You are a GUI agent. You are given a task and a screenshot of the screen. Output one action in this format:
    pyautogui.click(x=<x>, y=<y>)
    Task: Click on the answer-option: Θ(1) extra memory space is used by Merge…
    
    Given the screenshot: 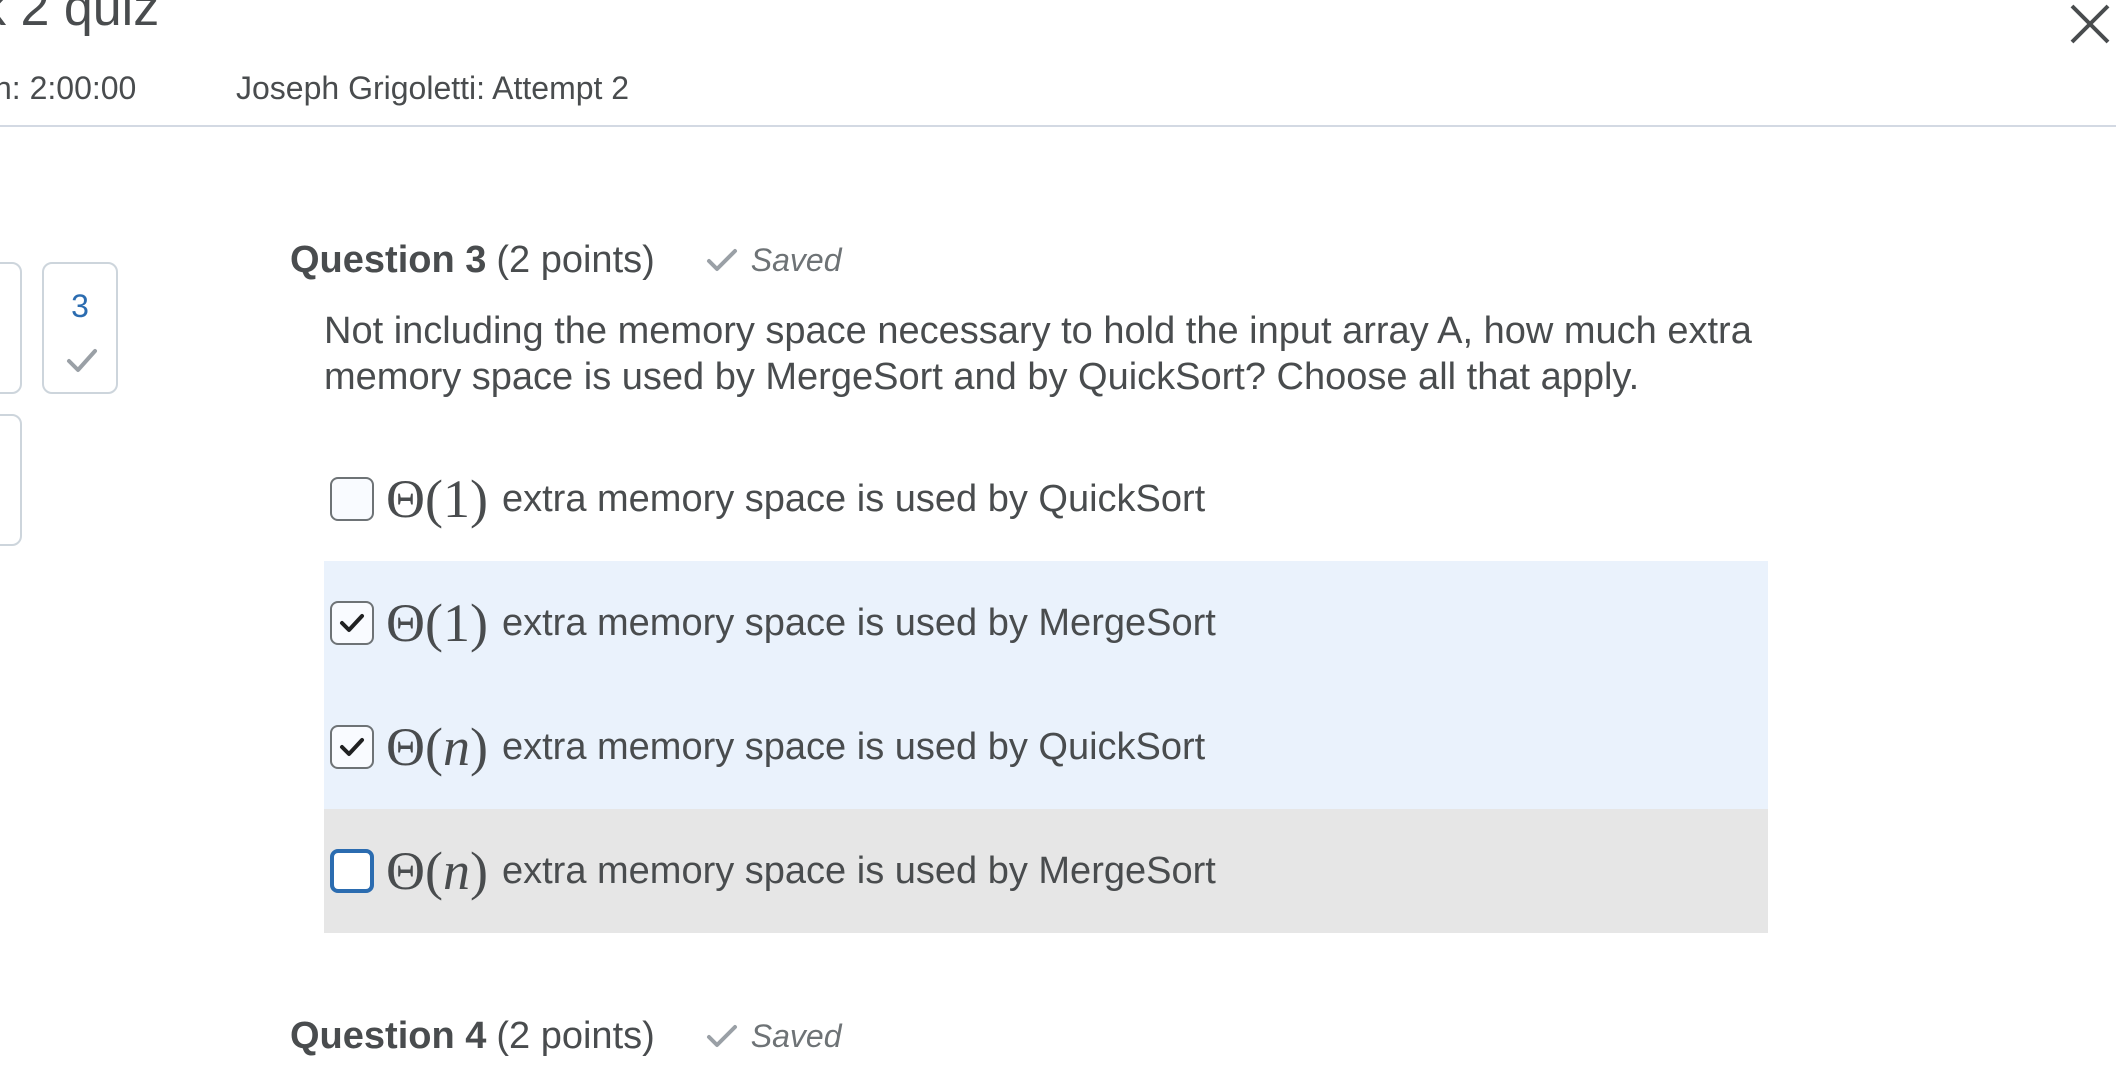 What is the action you would take?
    pyautogui.click(x=1046, y=623)
    